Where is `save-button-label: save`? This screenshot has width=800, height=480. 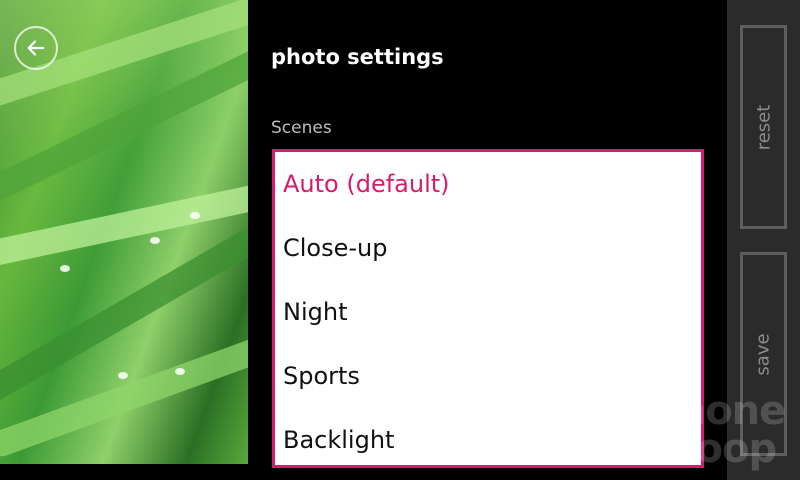 save-button-label: save is located at coordinates (764, 354).